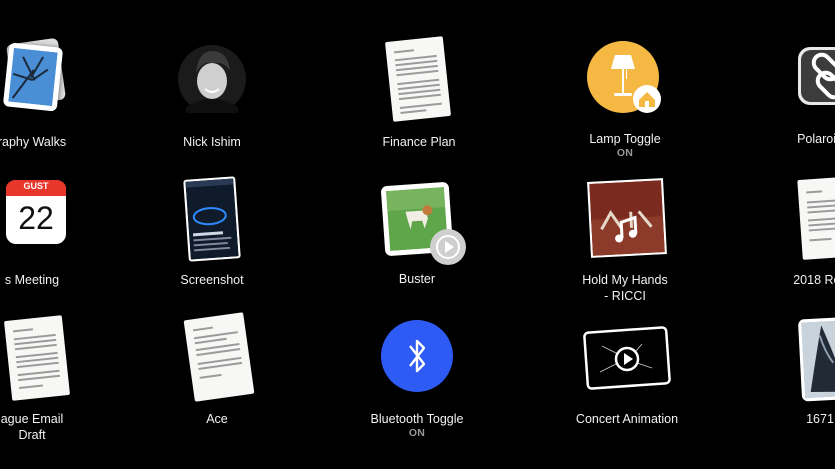 The width and height of the screenshot is (835, 469). I want to click on item-1671: 1671, so click(785, 381).